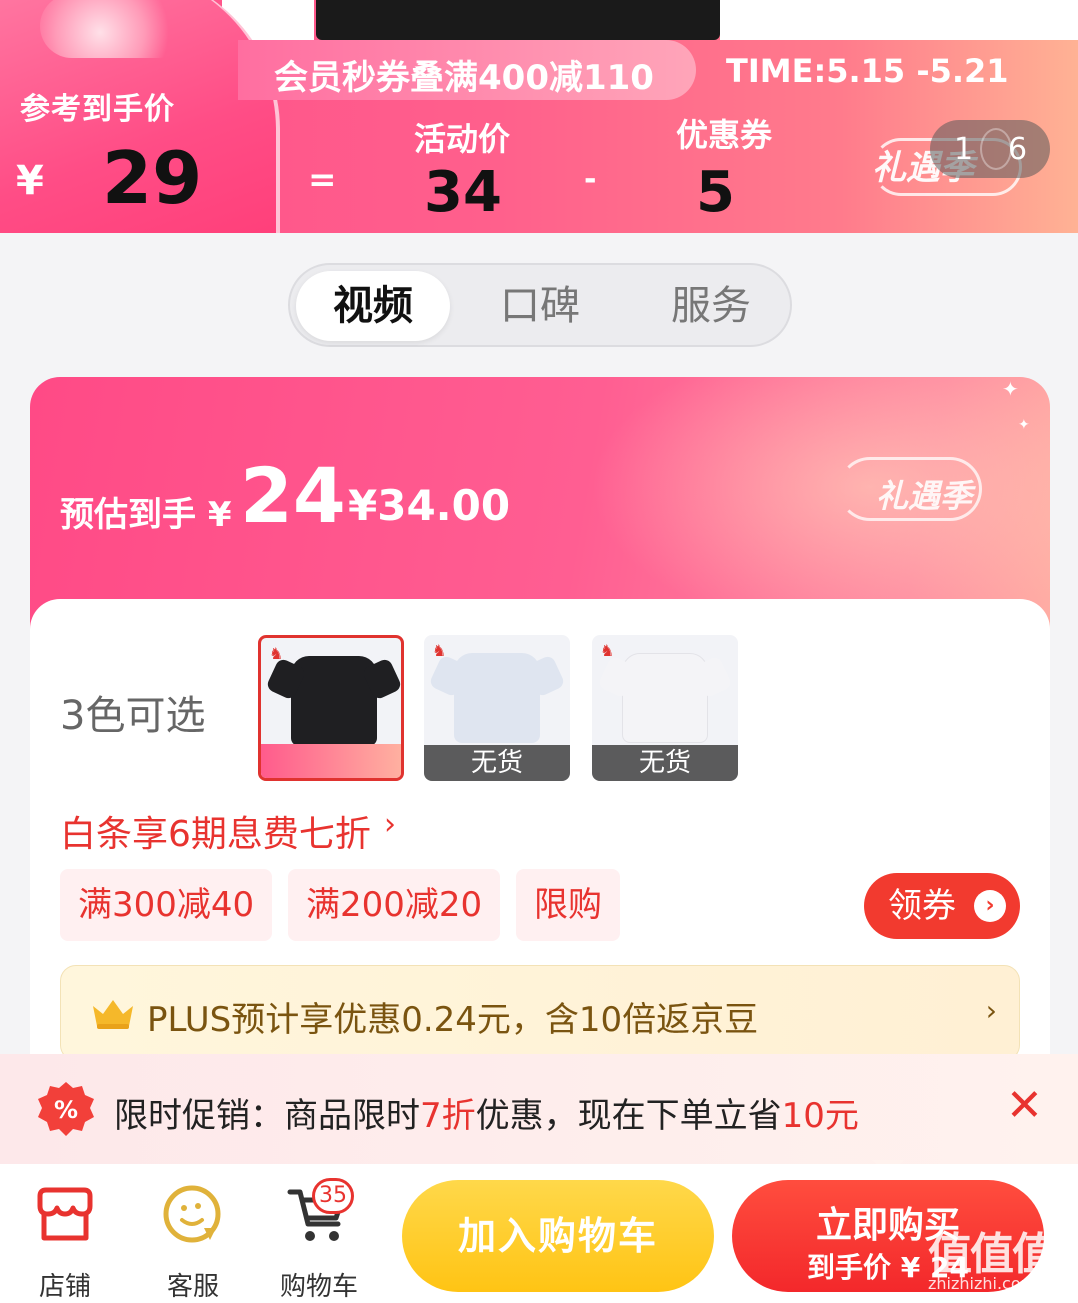  Describe the element at coordinates (166, 905) in the screenshot. I see `promo-chip: 满300减40` at that location.